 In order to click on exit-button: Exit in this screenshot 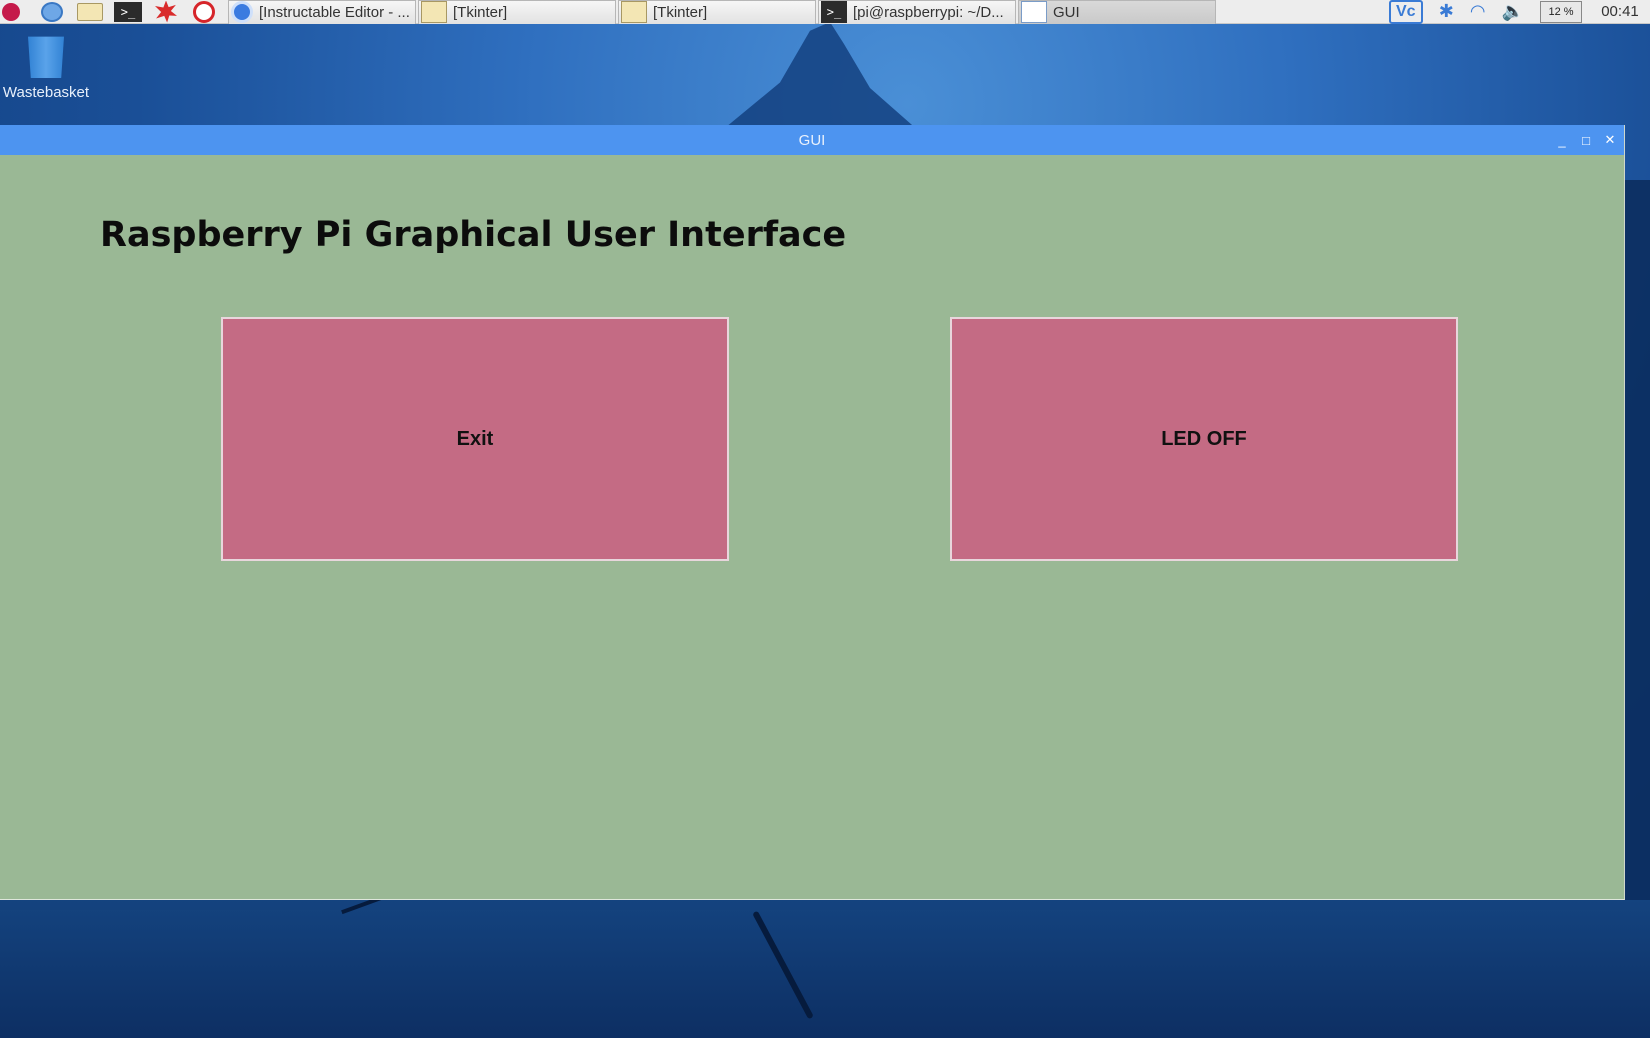, I will do `click(475, 439)`.